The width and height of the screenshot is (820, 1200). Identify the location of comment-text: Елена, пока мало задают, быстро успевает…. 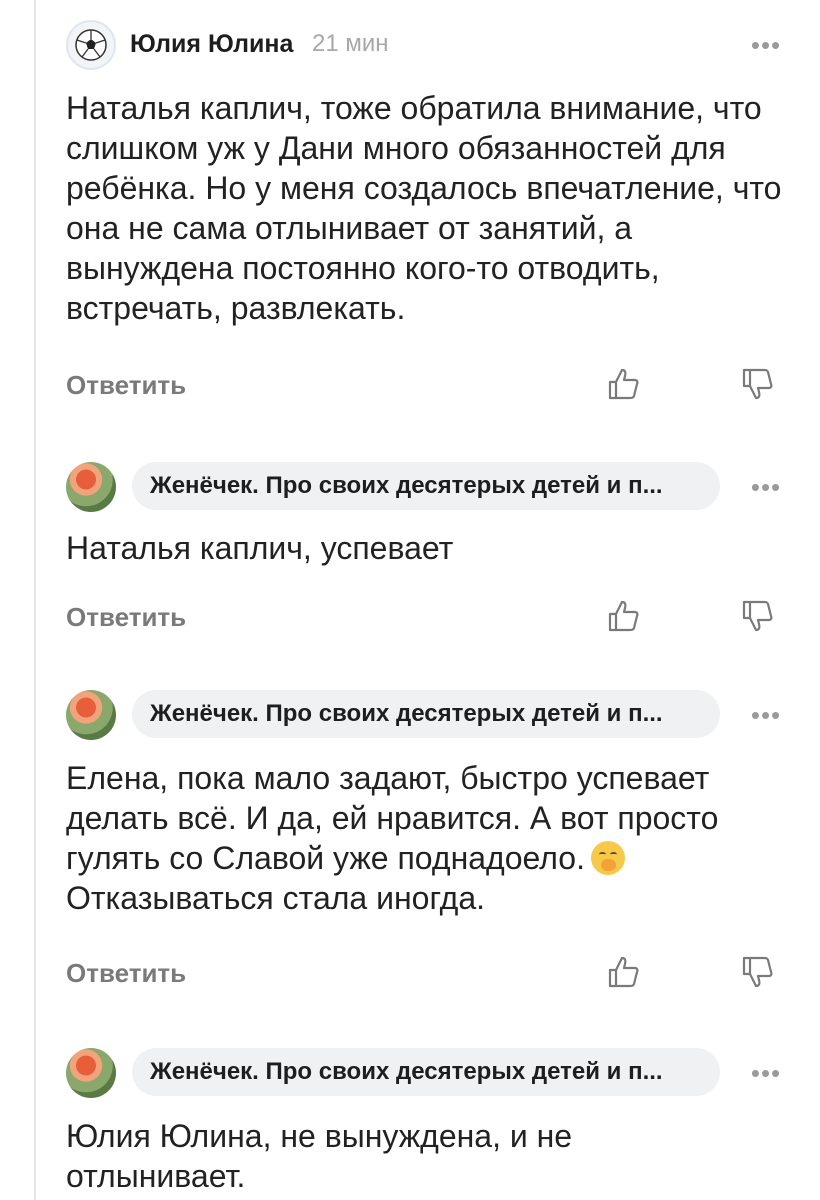
(426, 838).